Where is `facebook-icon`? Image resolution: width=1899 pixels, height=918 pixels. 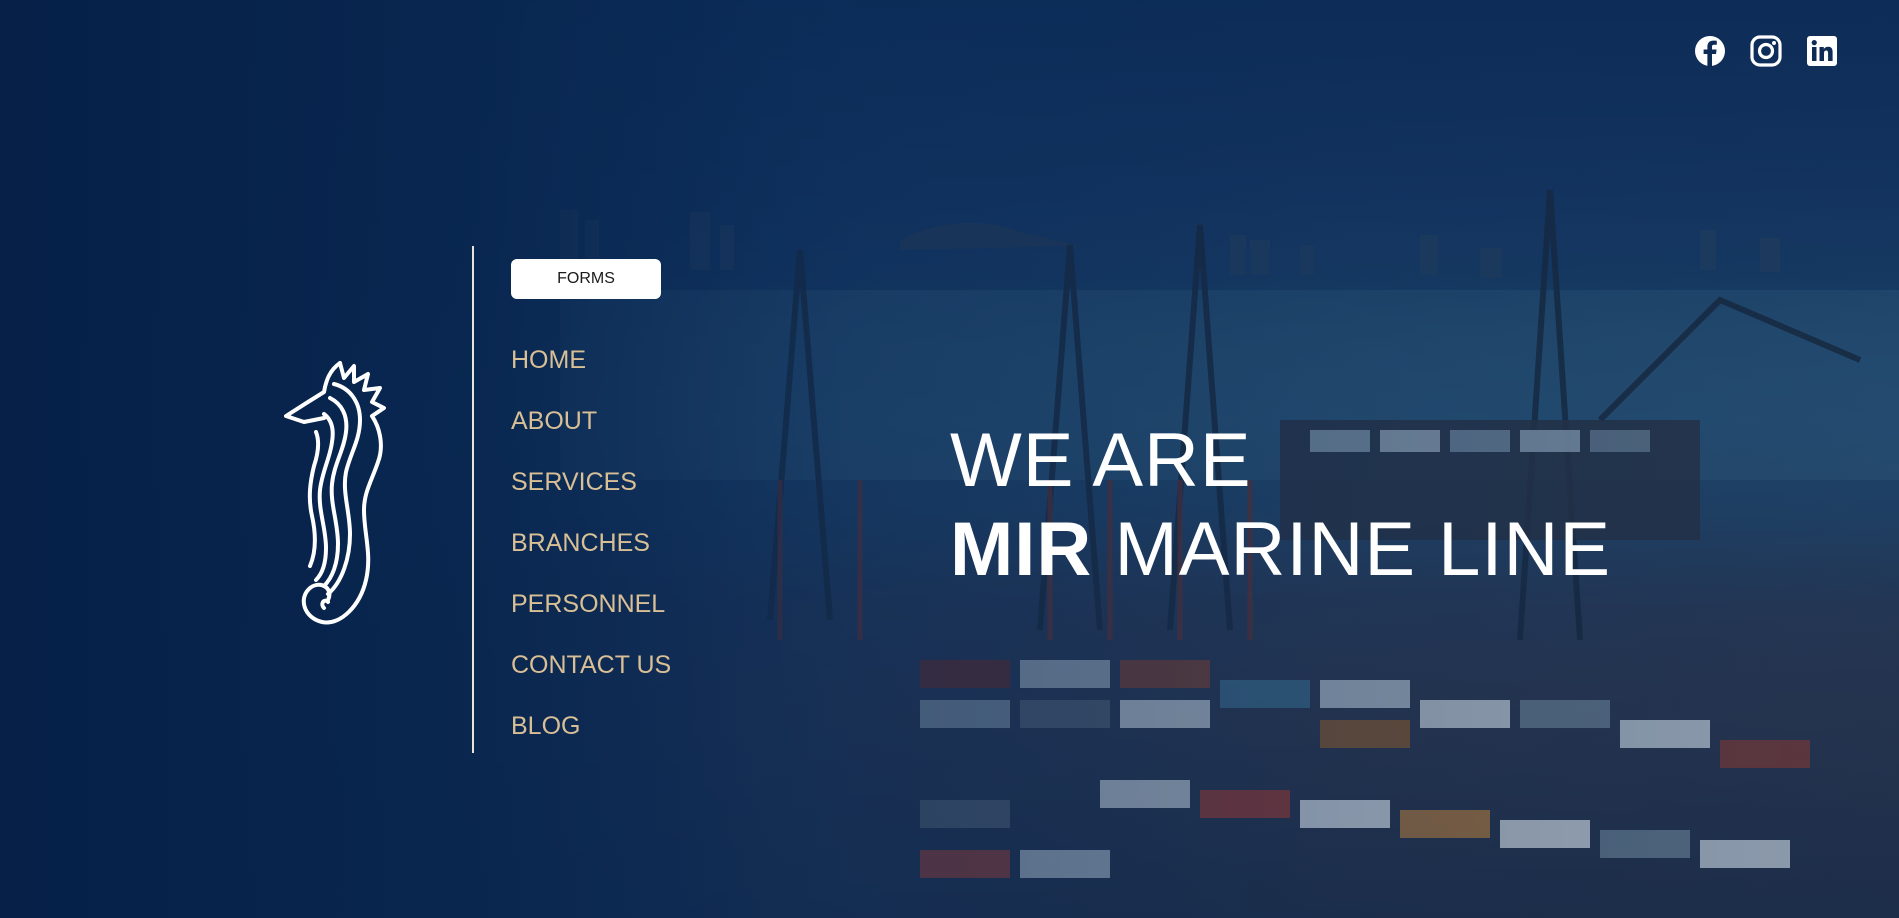 facebook-icon is located at coordinates (1710, 51).